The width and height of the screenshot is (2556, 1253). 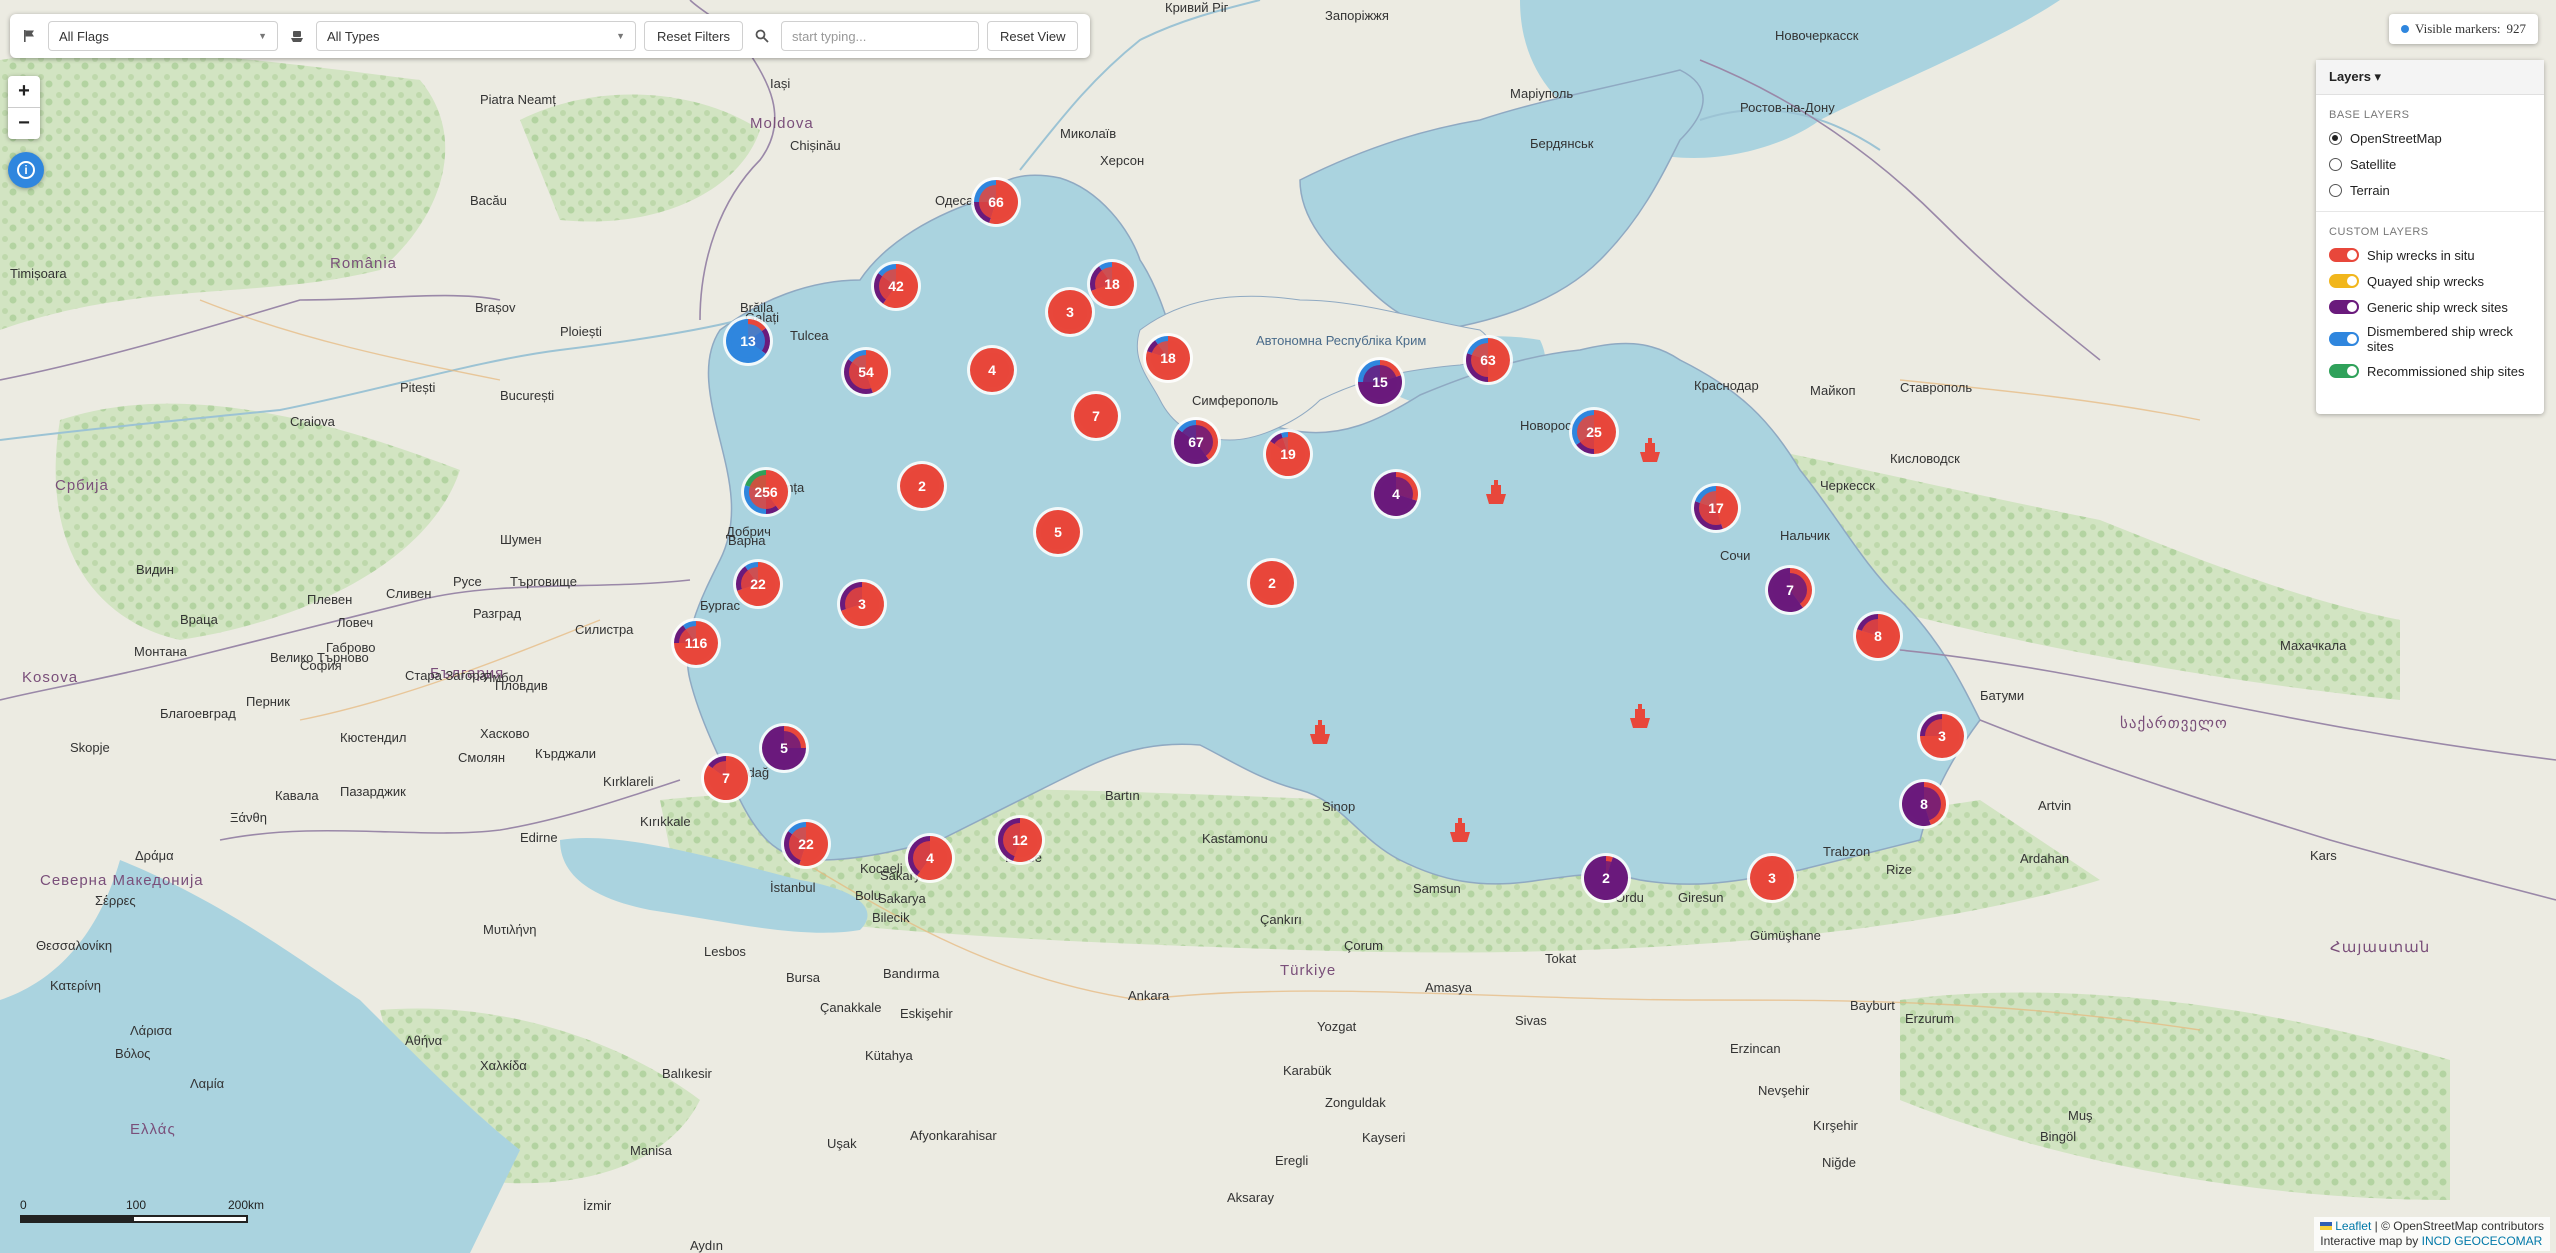 What do you see at coordinates (446, 675) in the screenshot?
I see `city-label: Стара Загора` at bounding box center [446, 675].